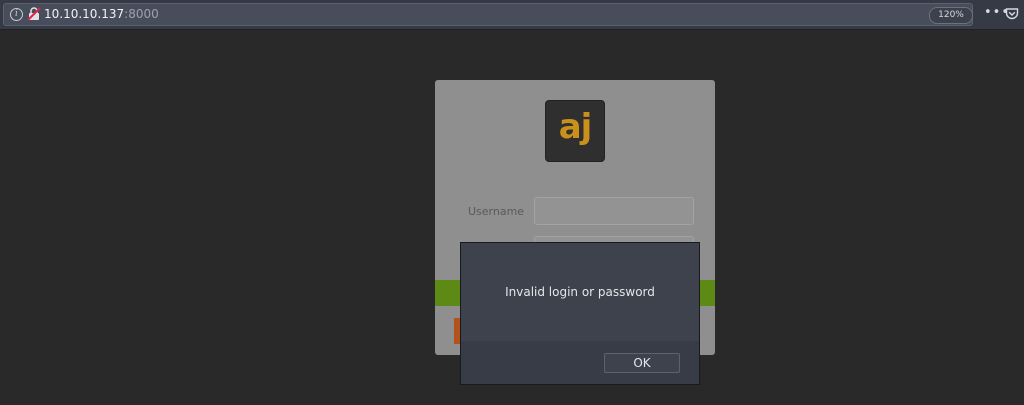  Describe the element at coordinates (141, 14) in the screenshot. I see `url-port: :8000` at that location.